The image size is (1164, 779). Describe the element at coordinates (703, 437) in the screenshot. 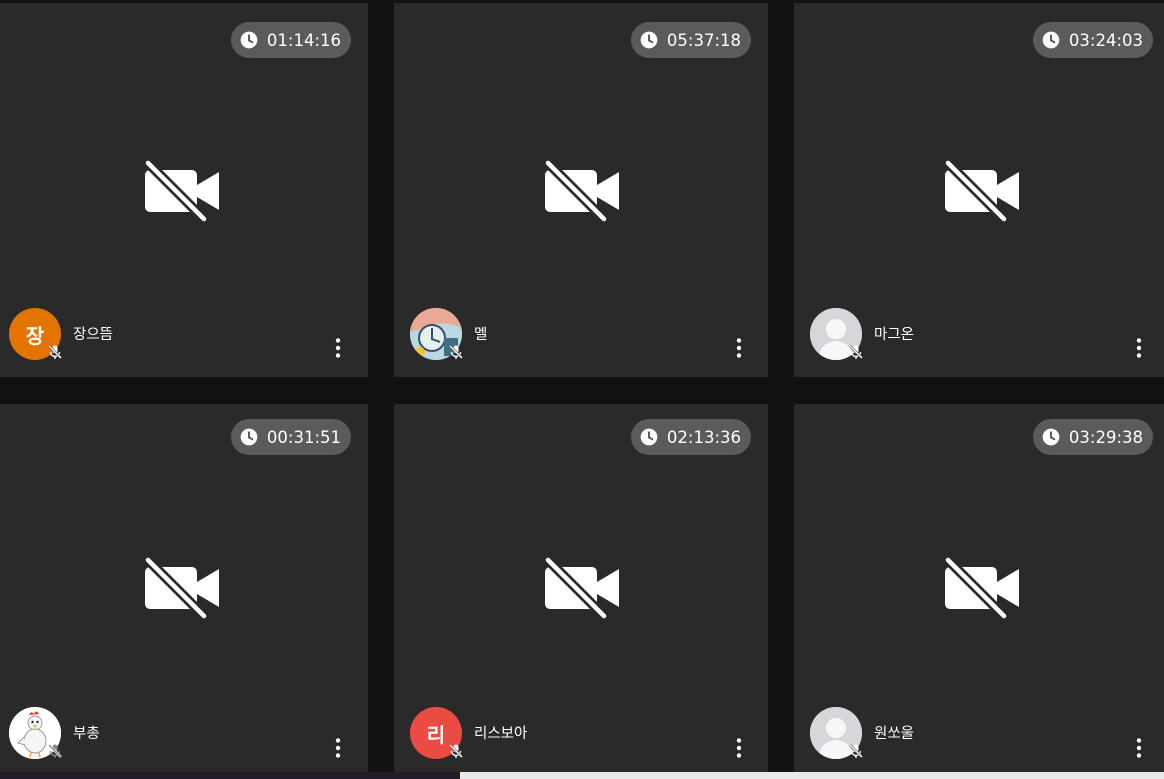

I see `call-duration-text: 02:13:36` at that location.